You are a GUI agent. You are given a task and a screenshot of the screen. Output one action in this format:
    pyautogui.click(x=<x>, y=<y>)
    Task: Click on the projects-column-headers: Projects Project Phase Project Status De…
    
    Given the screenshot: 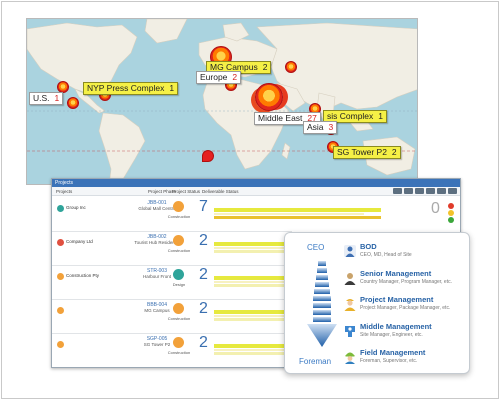 What is the action you would take?
    pyautogui.click(x=256, y=191)
    